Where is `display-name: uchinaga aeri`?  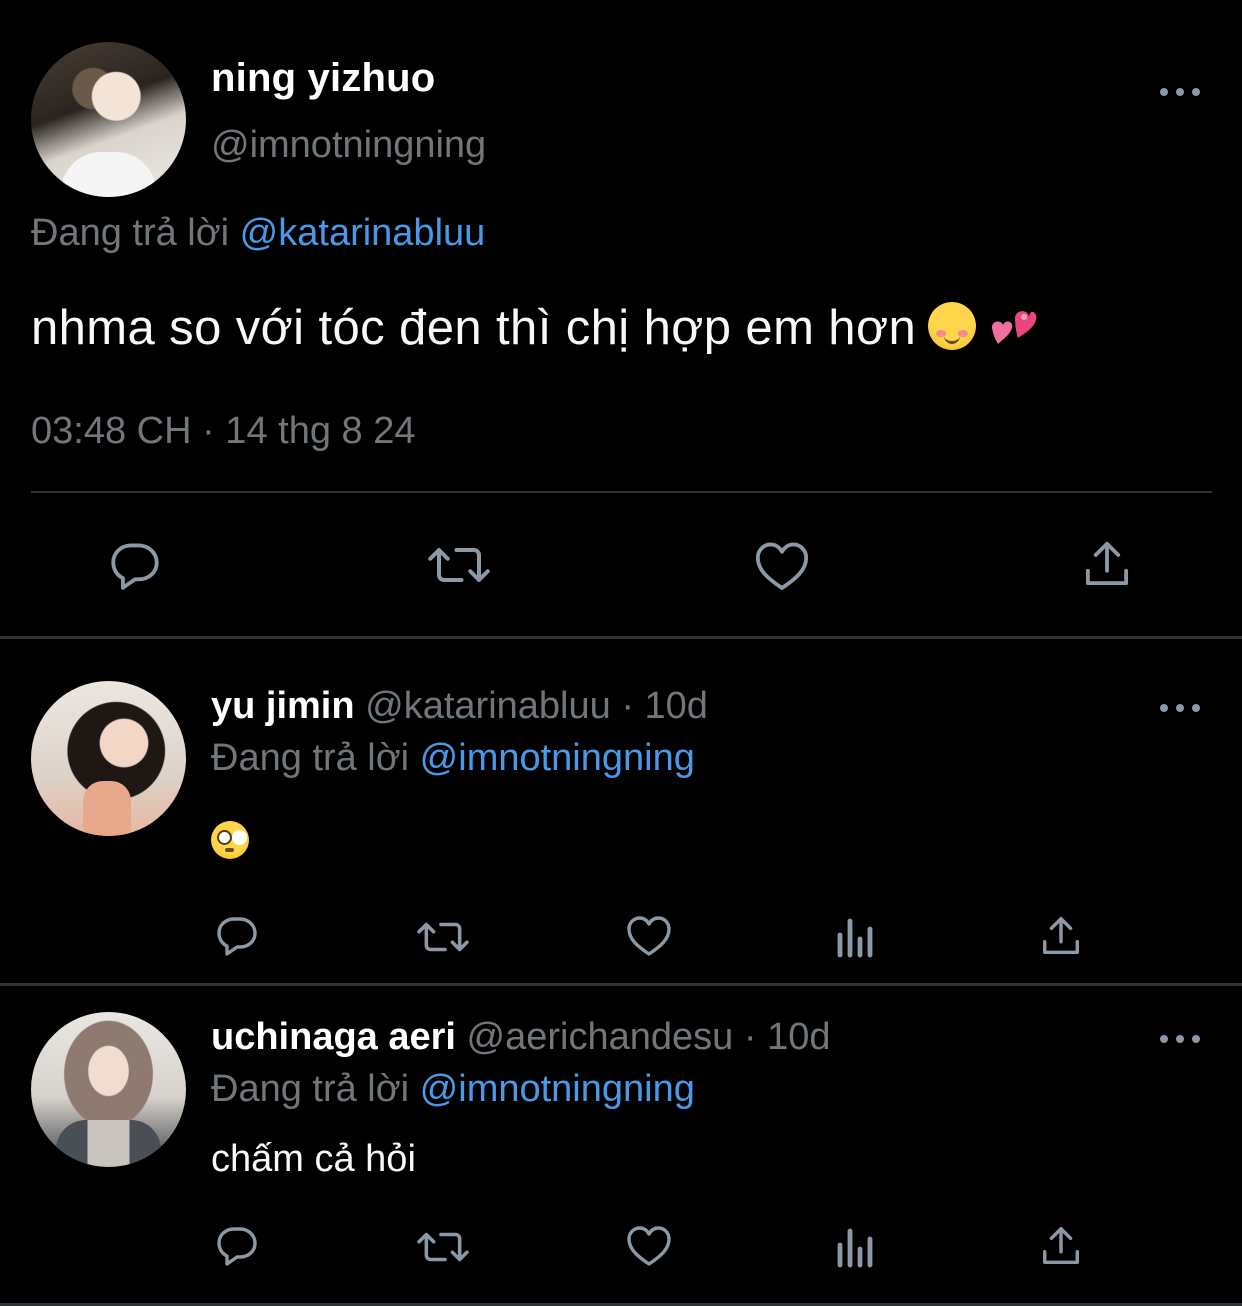 display-name: uchinaga aeri is located at coordinates (333, 1037).